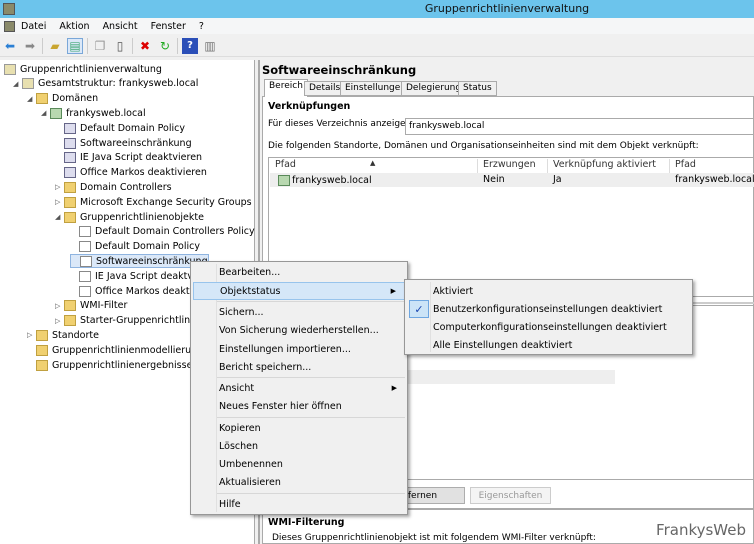  I want to click on back-icon: ⬅, so click(10, 46).